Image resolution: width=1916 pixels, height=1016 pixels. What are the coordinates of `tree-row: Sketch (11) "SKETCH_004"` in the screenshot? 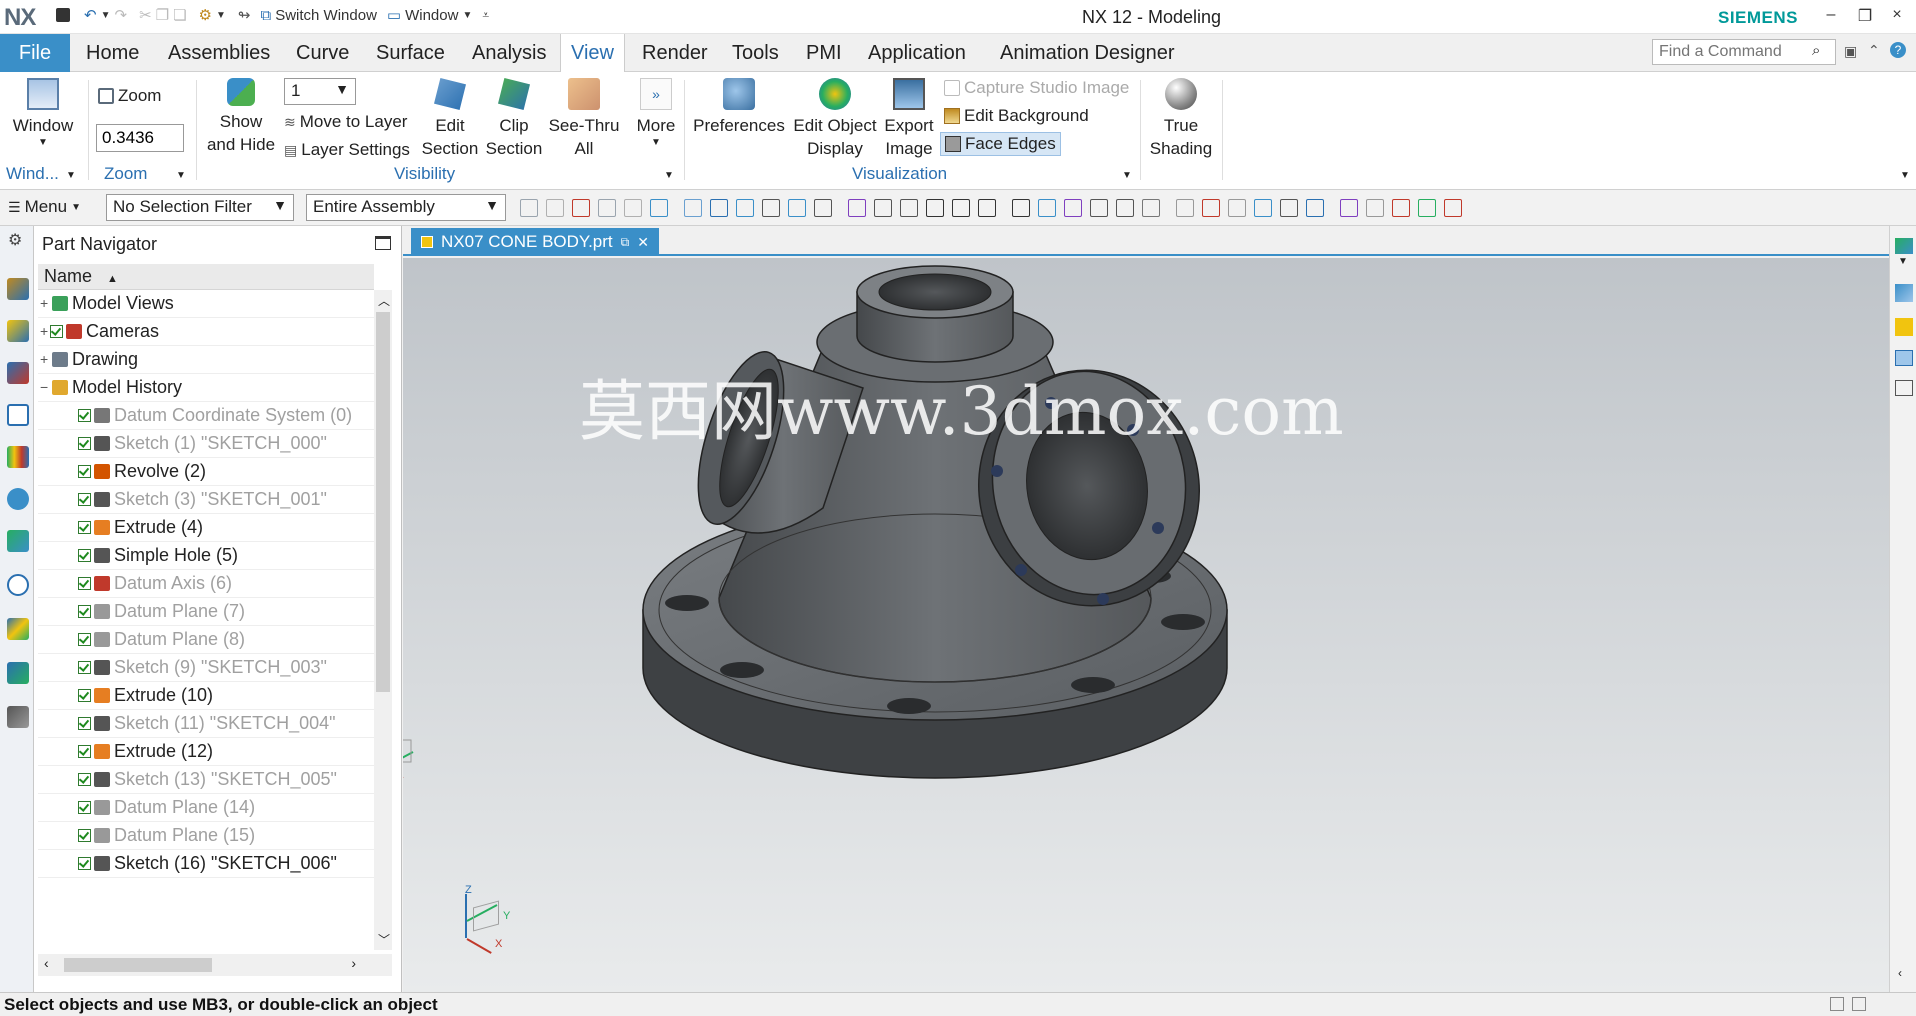 It's located at (206, 724).